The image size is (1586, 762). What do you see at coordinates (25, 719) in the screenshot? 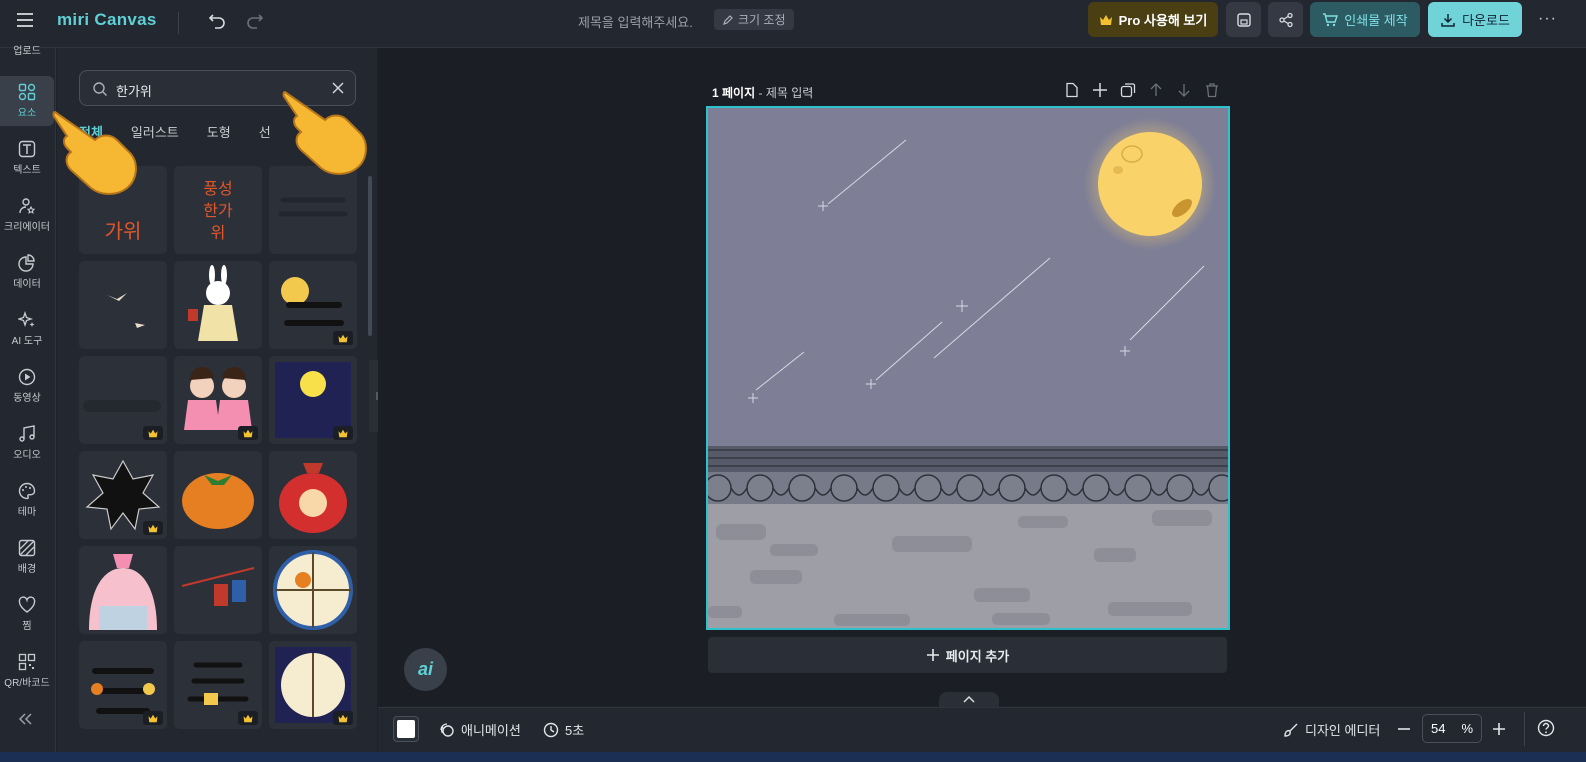
I see `collapse-sidebar-icon` at bounding box center [25, 719].